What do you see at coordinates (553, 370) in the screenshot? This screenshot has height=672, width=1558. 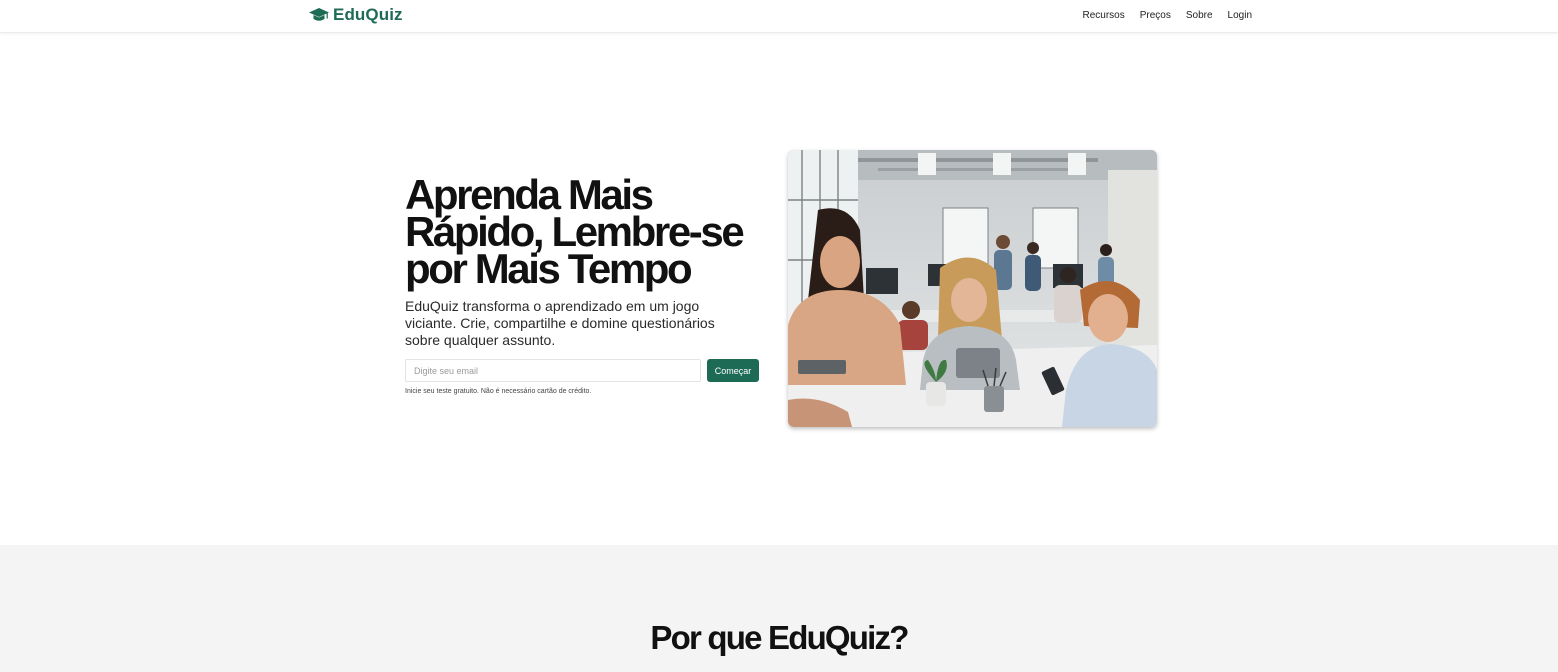 I see `email-input` at bounding box center [553, 370].